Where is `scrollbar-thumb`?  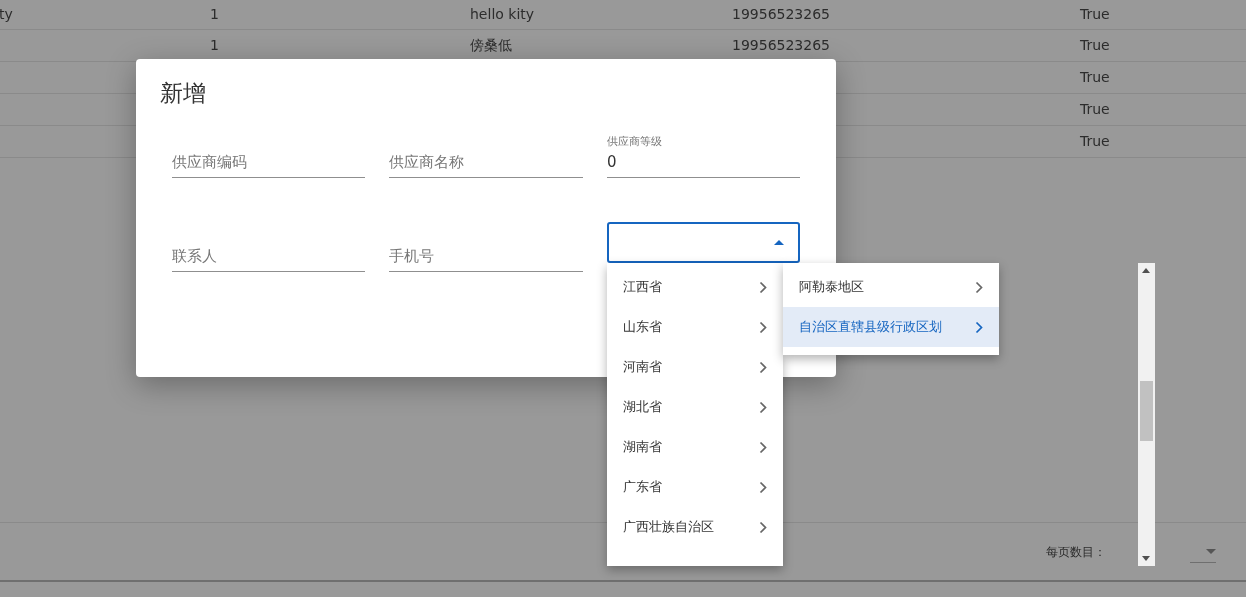 scrollbar-thumb is located at coordinates (1146, 411).